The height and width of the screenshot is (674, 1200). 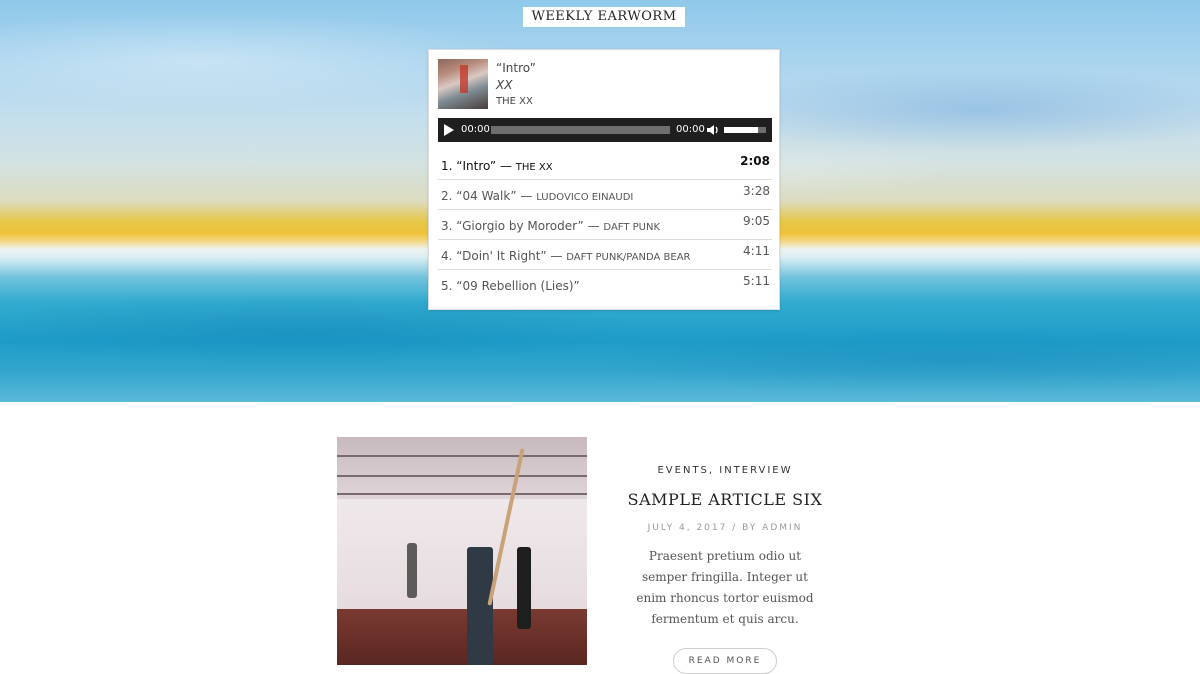 I want to click on widget-title: WEEKLY EARWORM, so click(x=604, y=17).